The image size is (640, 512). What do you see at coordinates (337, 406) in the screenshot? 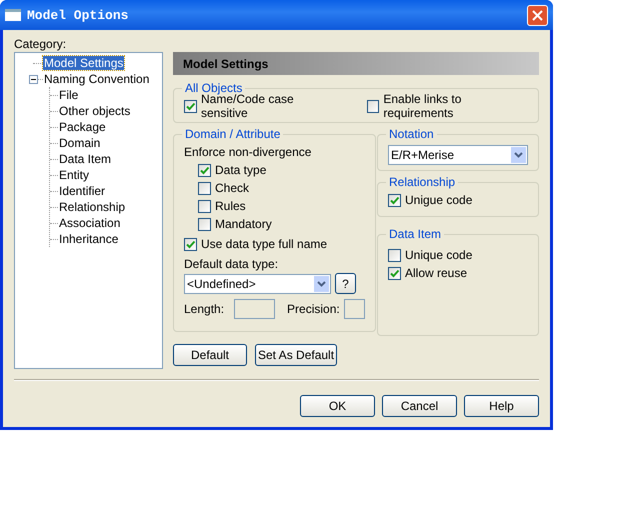
I see `ok-button: OK` at bounding box center [337, 406].